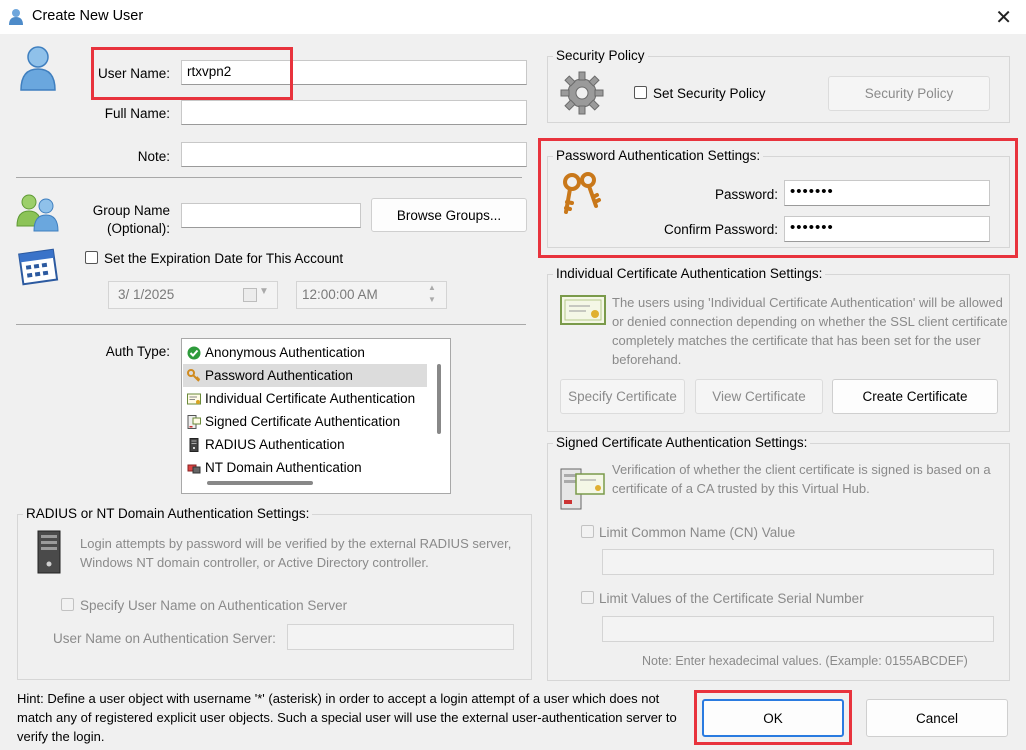 Image resolution: width=1026 pixels, height=750 pixels. I want to click on user-name-input: rtxvpn2, so click(354, 72).